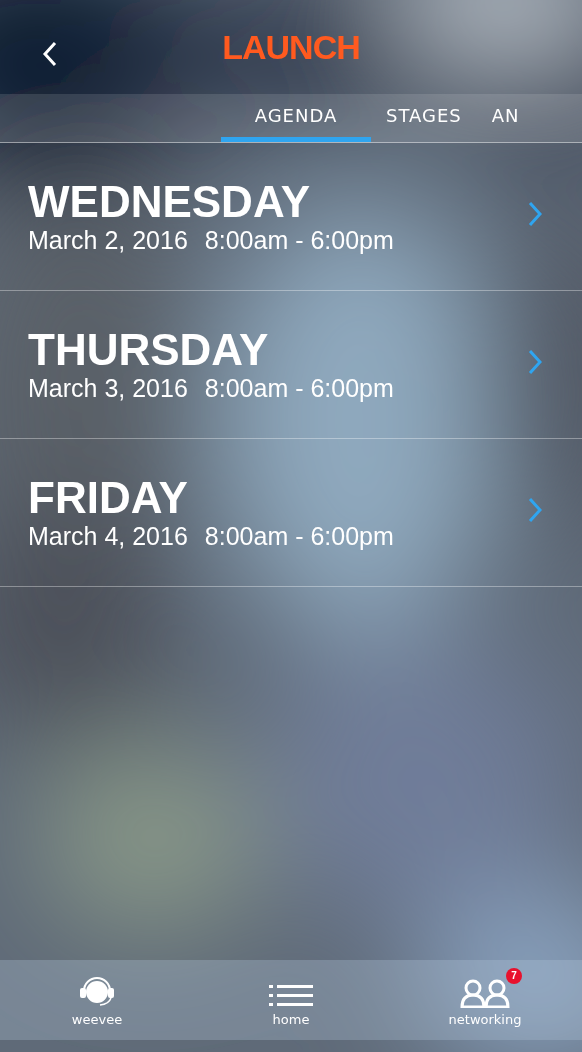  I want to click on day-row: FRIDAY March 4, 2016 8:00am - 6:00pm, so click(291, 513).